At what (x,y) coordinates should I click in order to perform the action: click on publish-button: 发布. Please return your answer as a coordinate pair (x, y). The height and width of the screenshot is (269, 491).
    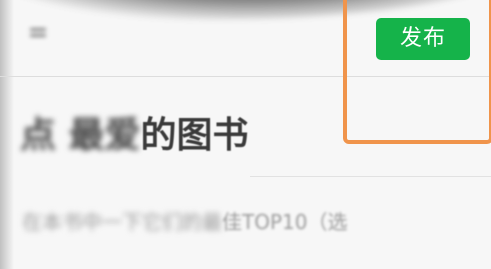
    Looking at the image, I should click on (423, 39).